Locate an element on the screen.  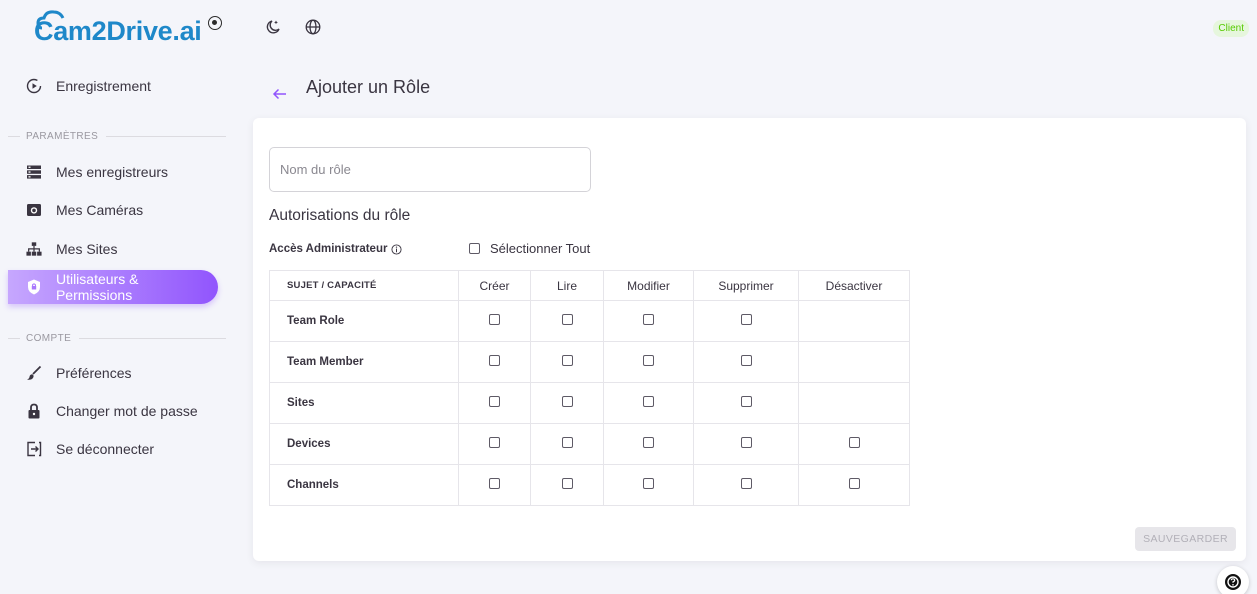
column-header-subject: SUJET / CAPACITÉ is located at coordinates (364, 285).